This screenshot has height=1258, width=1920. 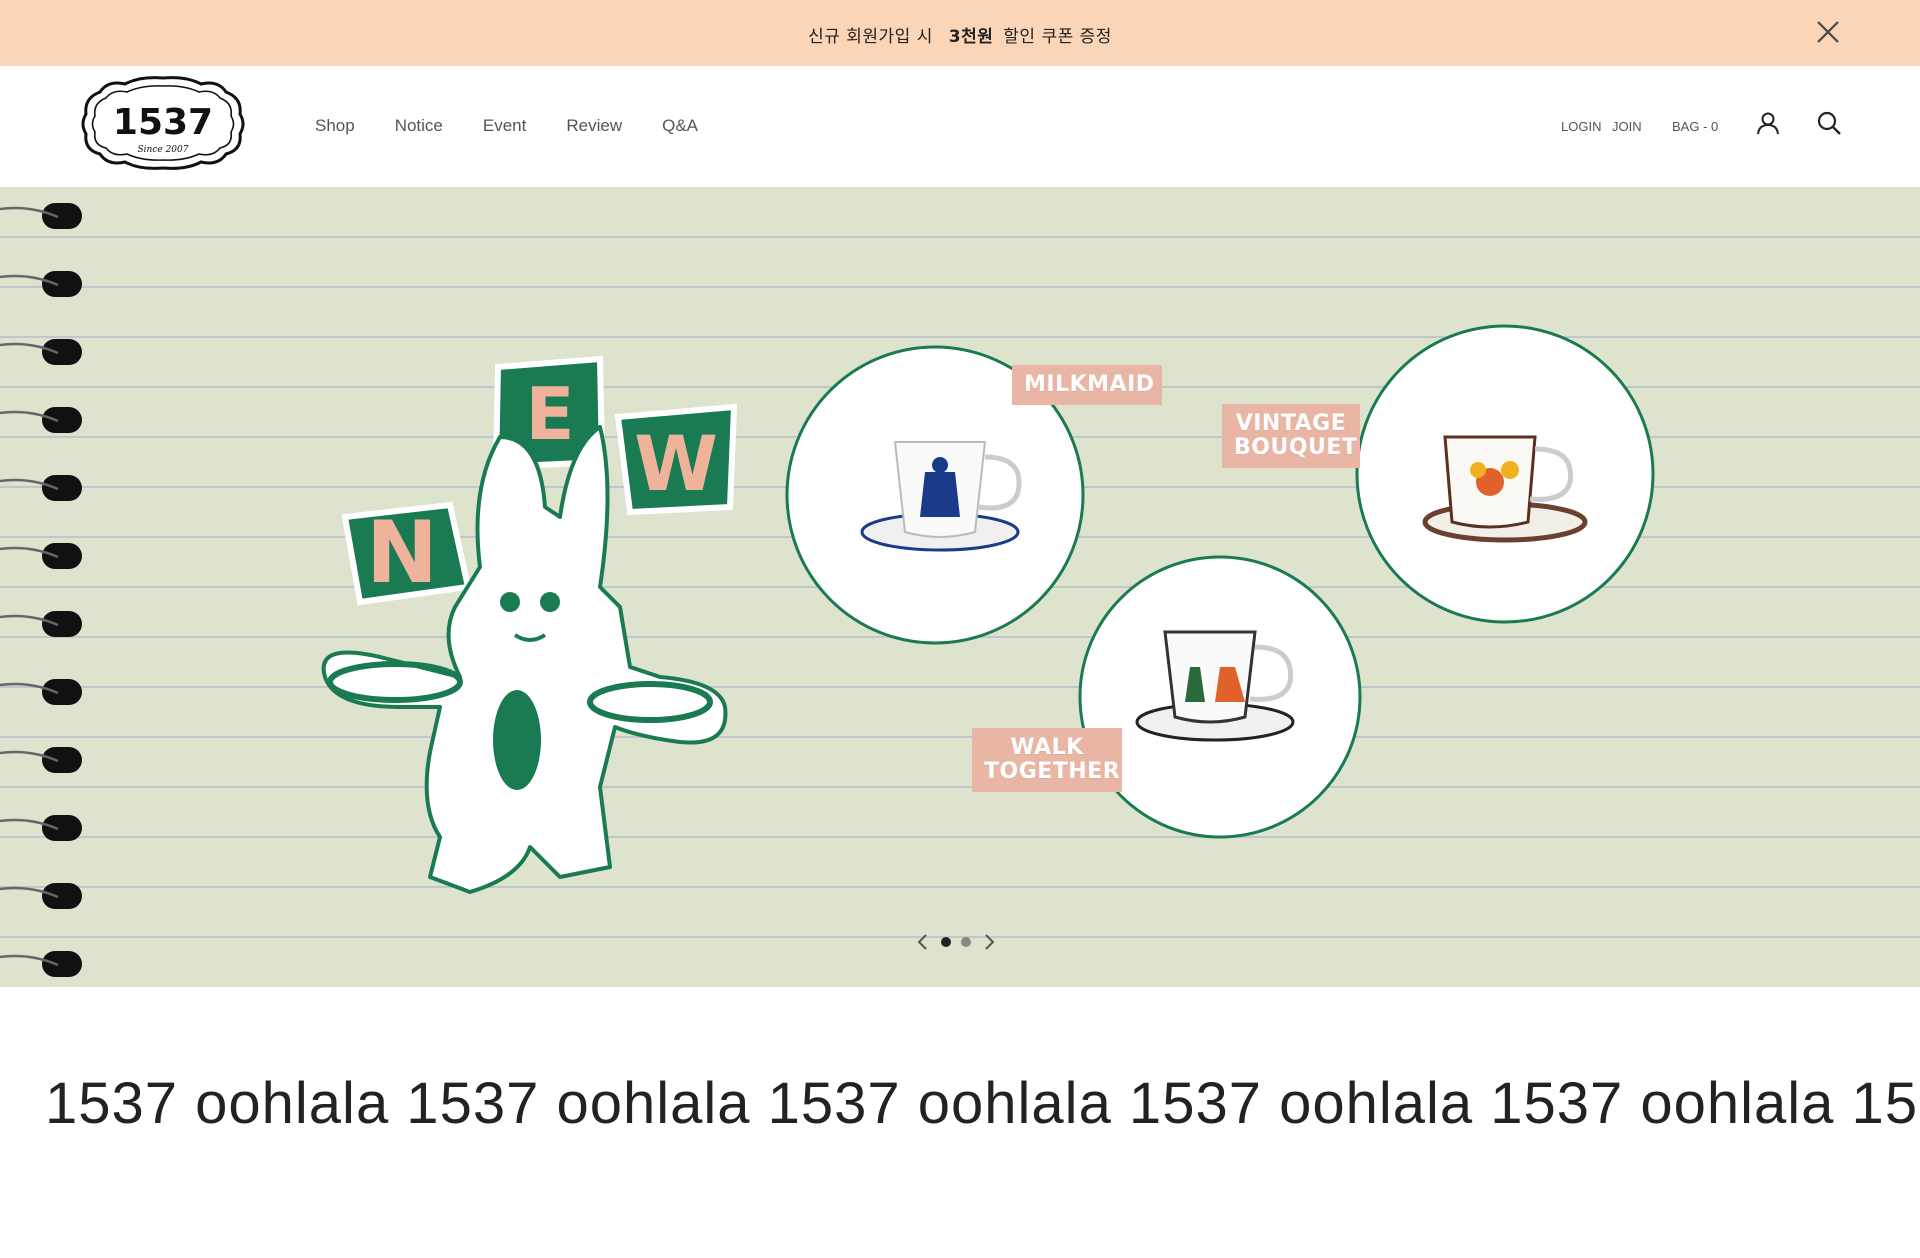 I want to click on product-tag-line: WALK, so click(x=1047, y=747).